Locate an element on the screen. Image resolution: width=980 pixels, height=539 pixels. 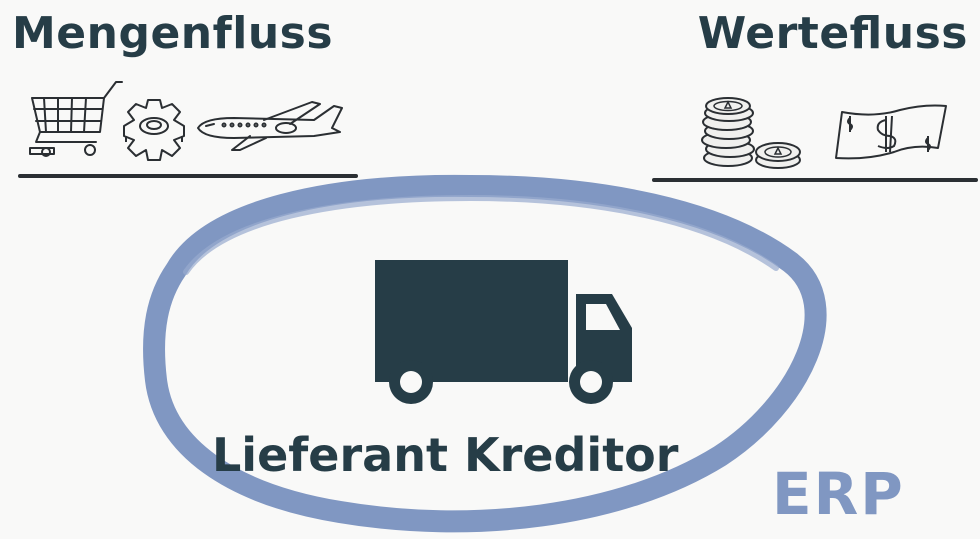
truck-icon is located at coordinates (503, 332).